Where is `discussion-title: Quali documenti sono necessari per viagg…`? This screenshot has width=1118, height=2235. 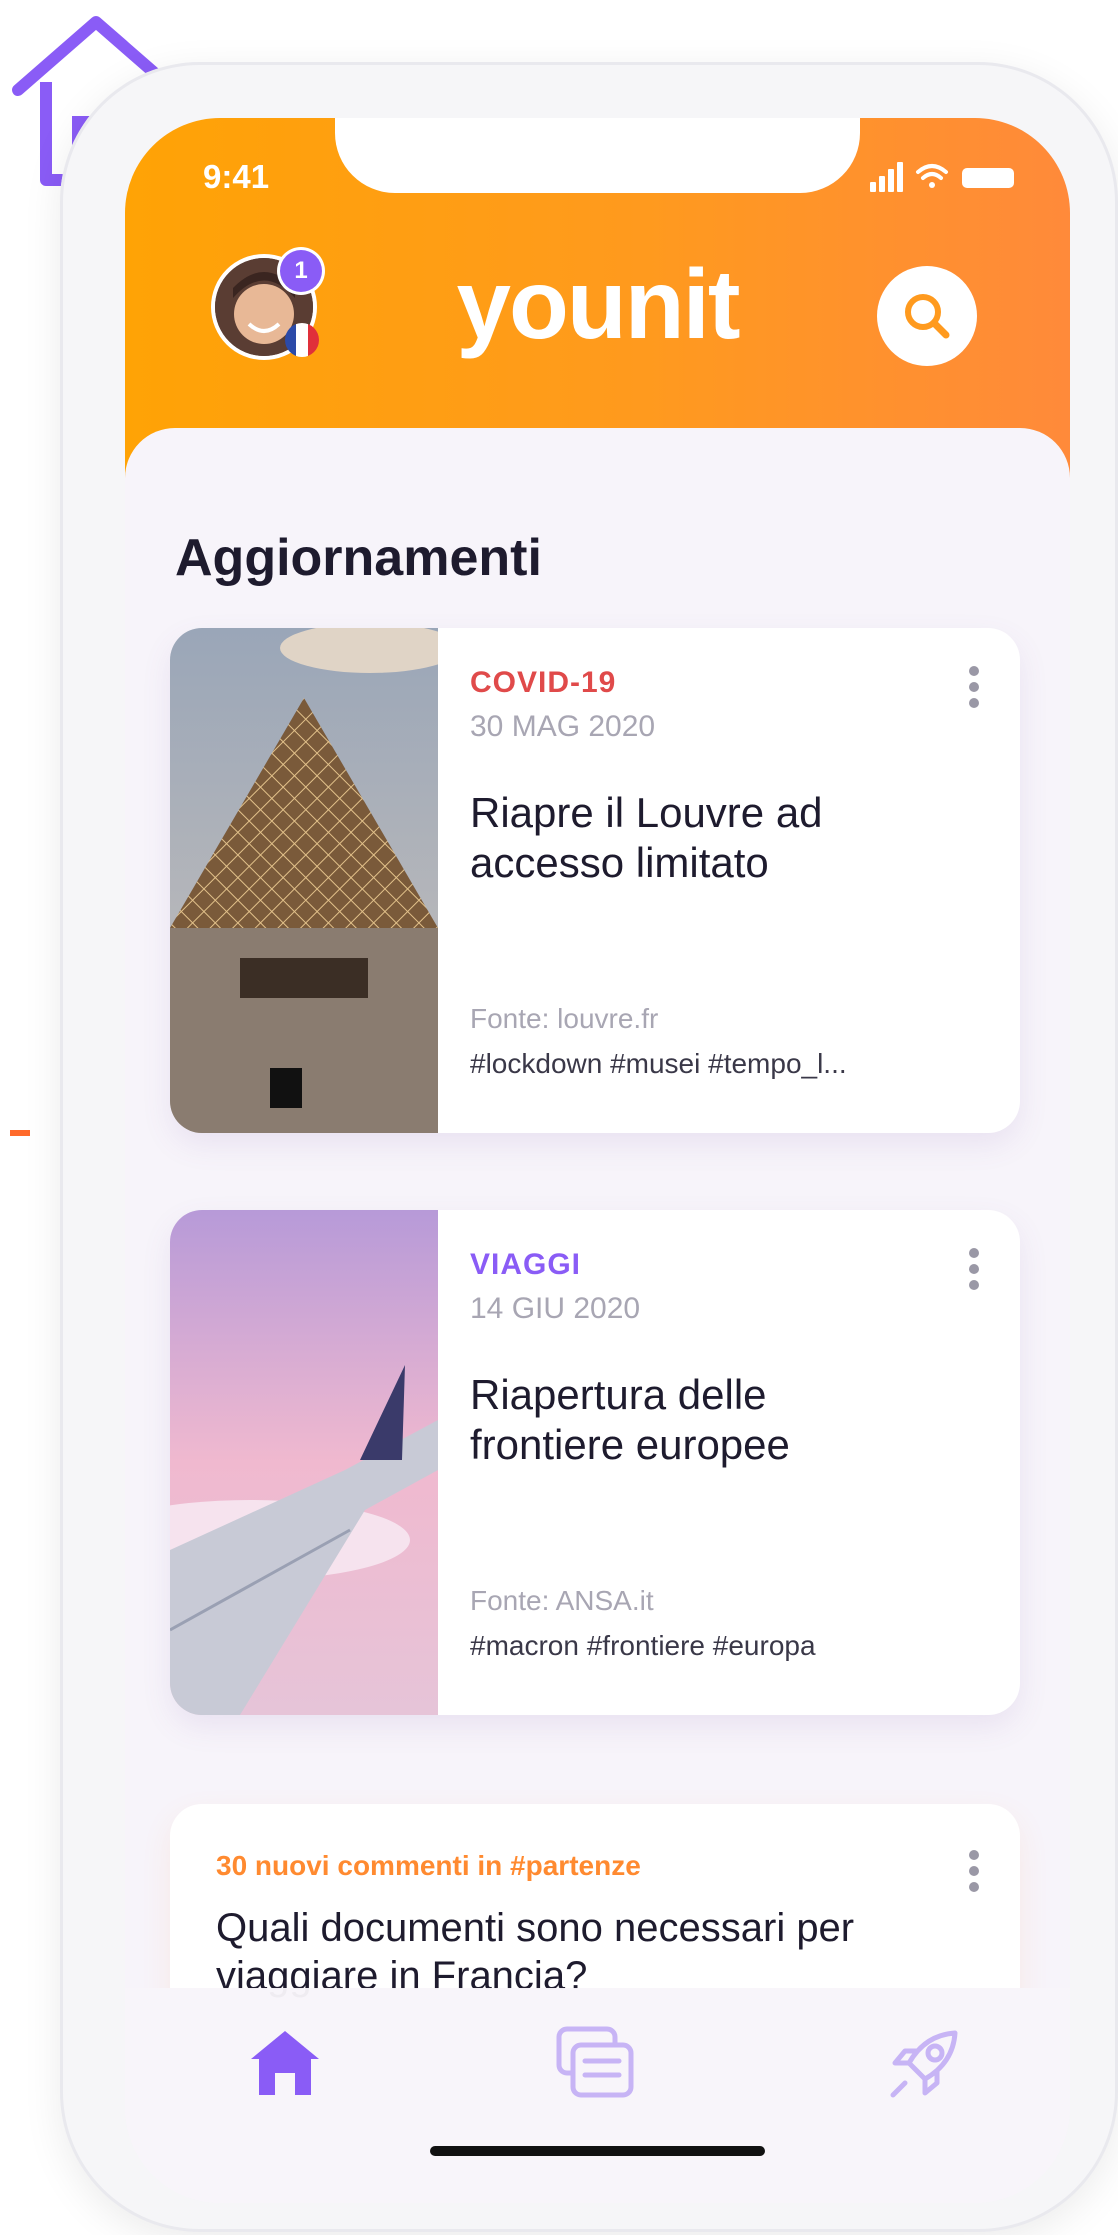
discussion-title: Quali documenti sono necessari per viagg… is located at coordinates (576, 1952).